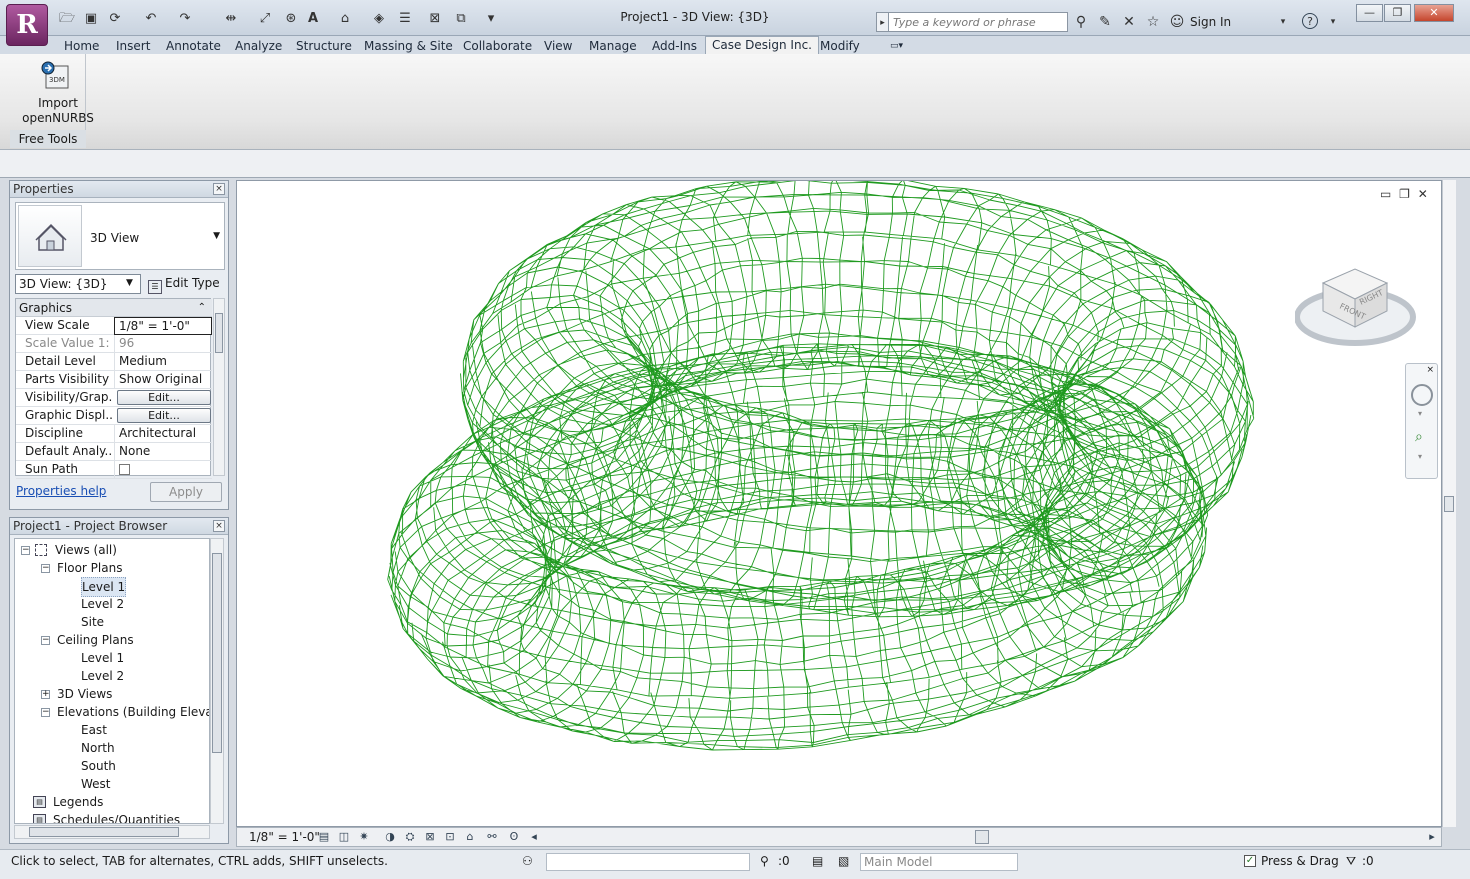 This screenshot has height=879, width=1470. What do you see at coordinates (193, 46) in the screenshot?
I see `tab-annotate: Annotate` at bounding box center [193, 46].